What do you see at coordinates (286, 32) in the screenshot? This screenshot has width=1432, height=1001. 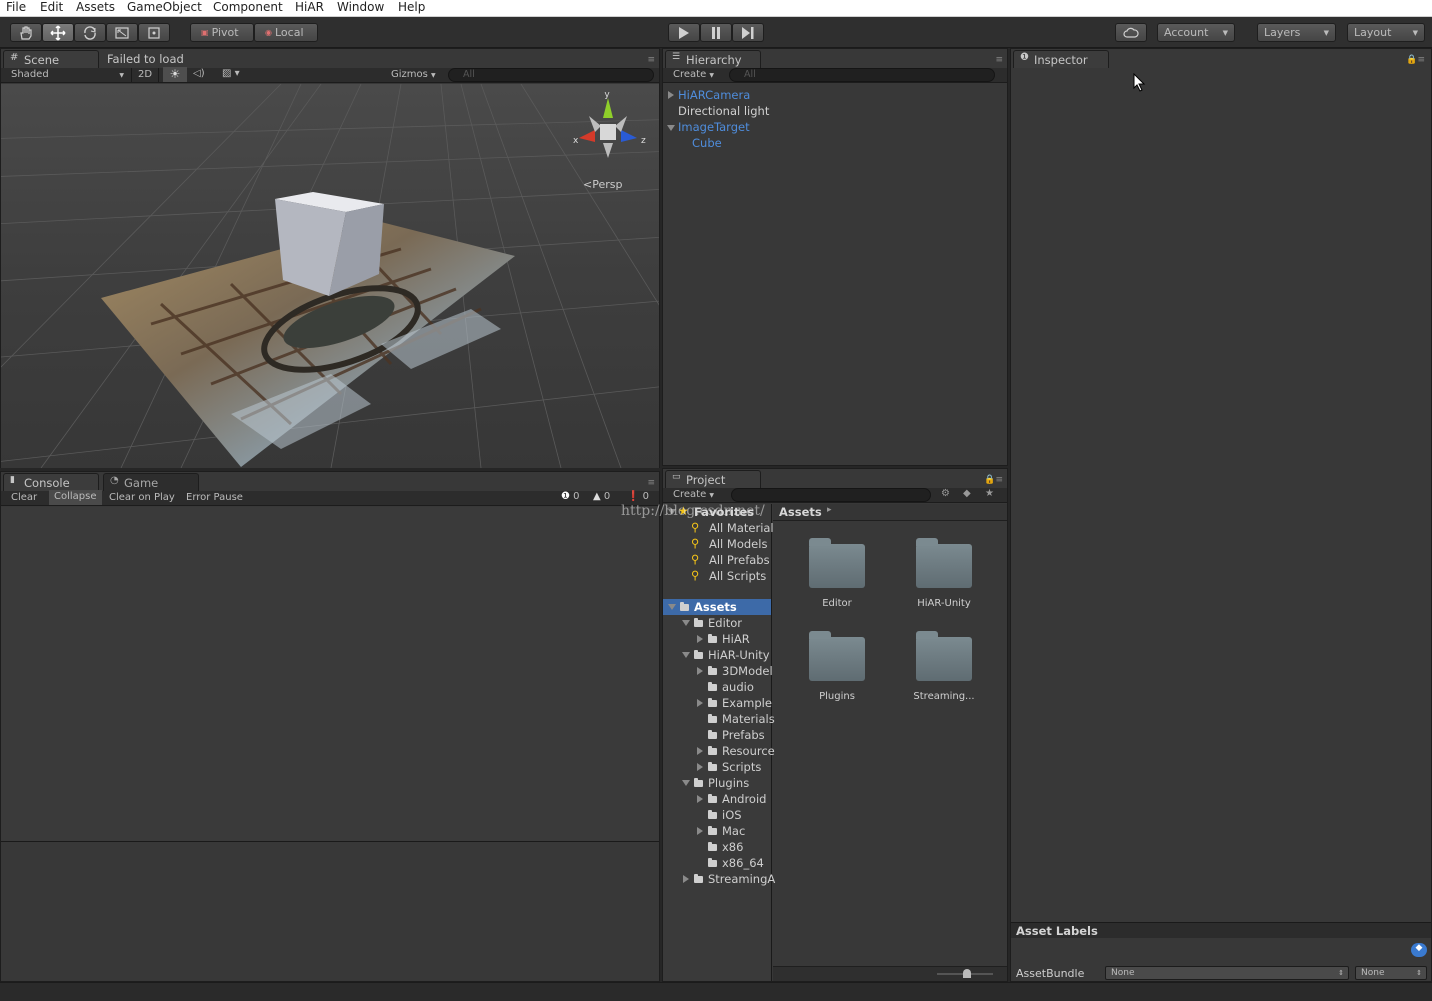 I see `local-toggle: ◉ Local` at bounding box center [286, 32].